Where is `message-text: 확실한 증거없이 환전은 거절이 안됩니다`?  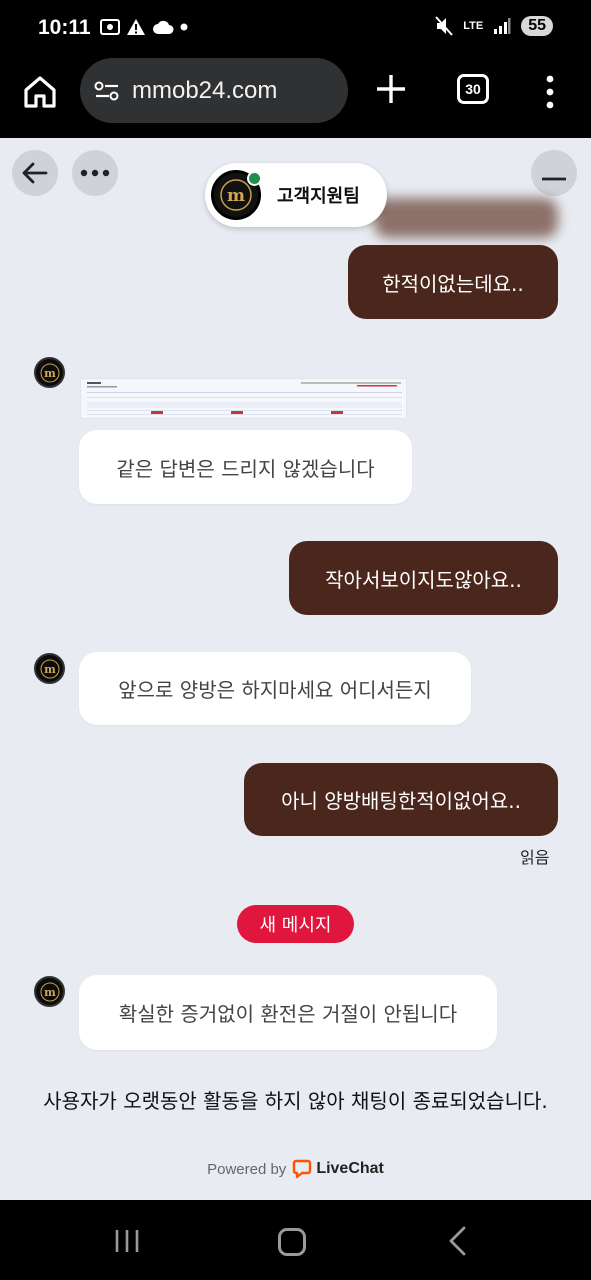
message-text: 확실한 증거없이 환전은 거절이 안됩니다 is located at coordinates (288, 1014).